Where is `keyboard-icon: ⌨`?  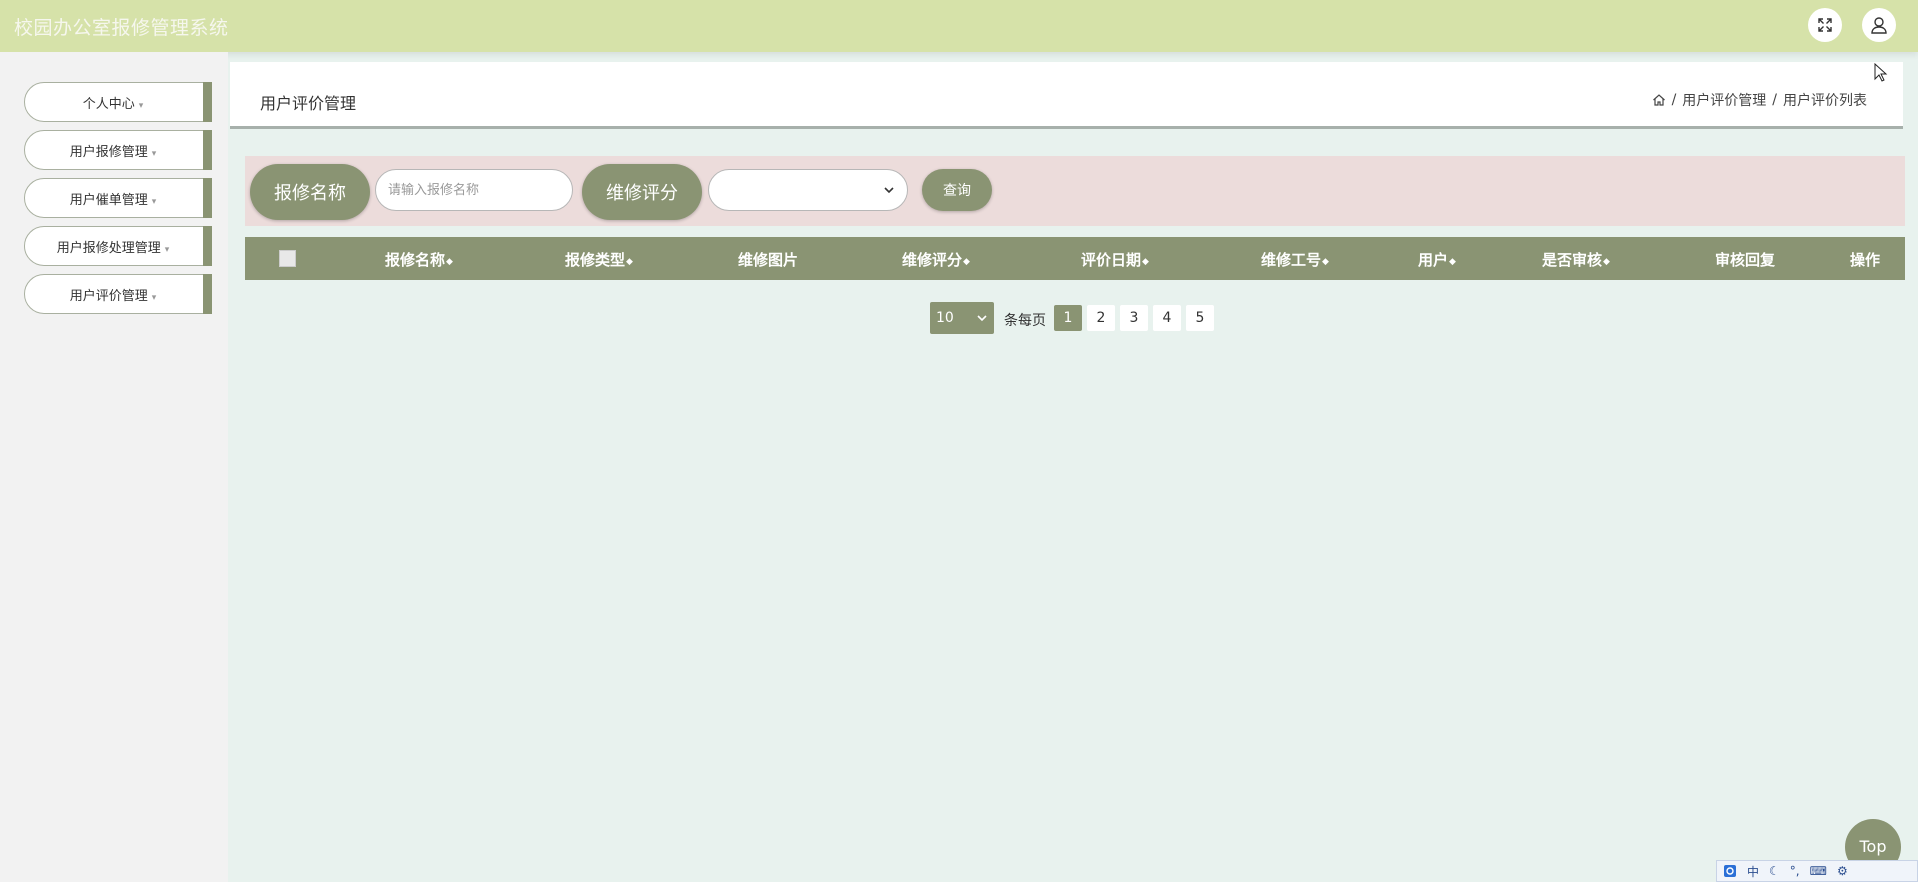 keyboard-icon: ⌨ is located at coordinates (1818, 871).